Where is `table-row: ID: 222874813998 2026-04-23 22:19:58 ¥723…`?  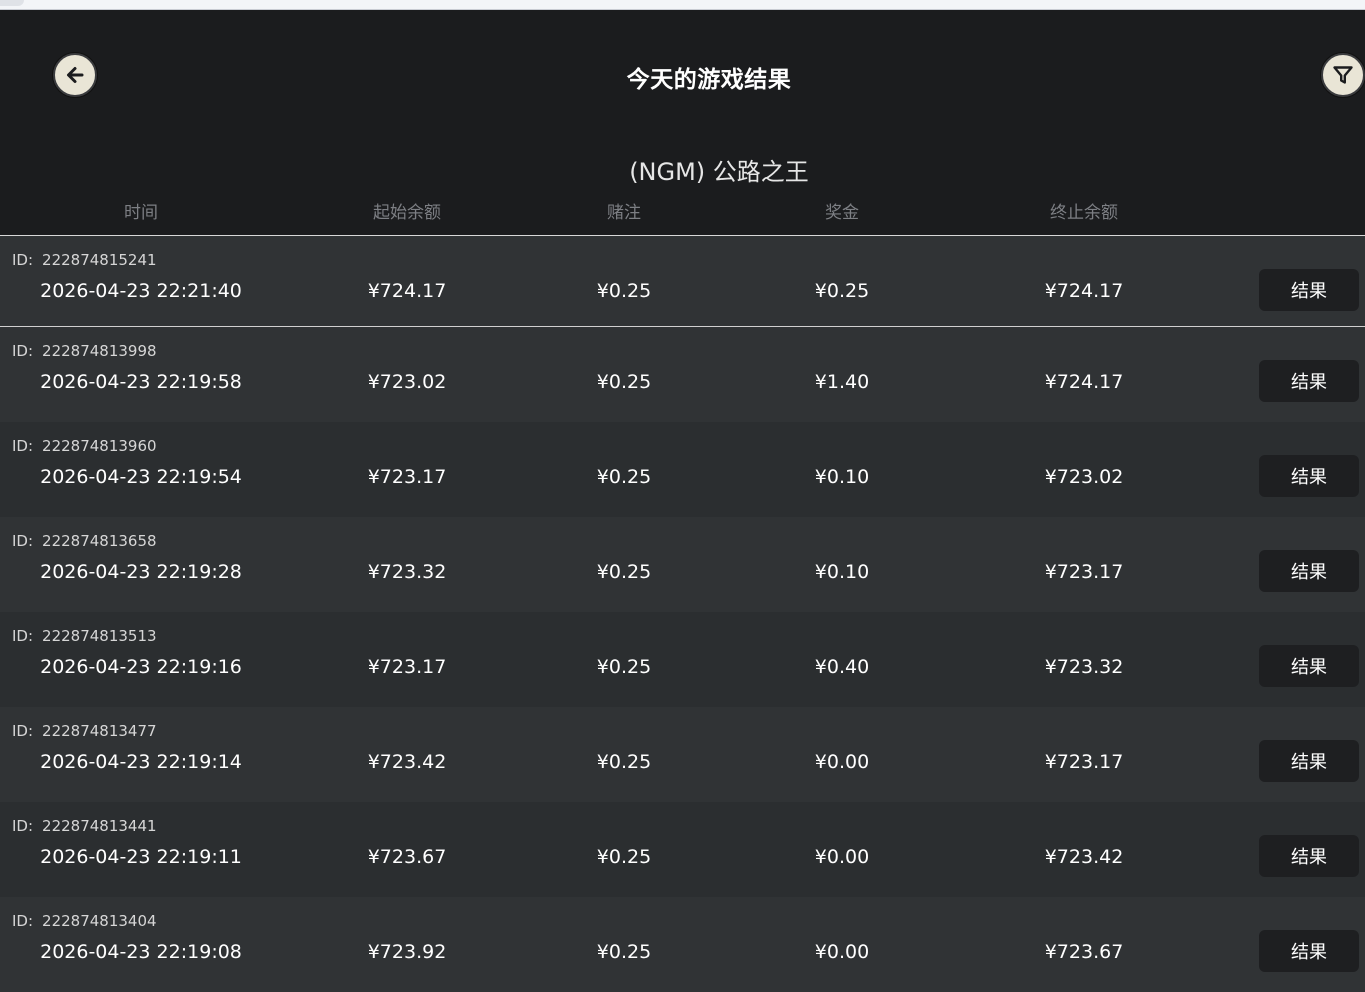
table-row: ID: 222874813998 2026-04-23 22:19:58 ¥723… is located at coordinates (682, 374).